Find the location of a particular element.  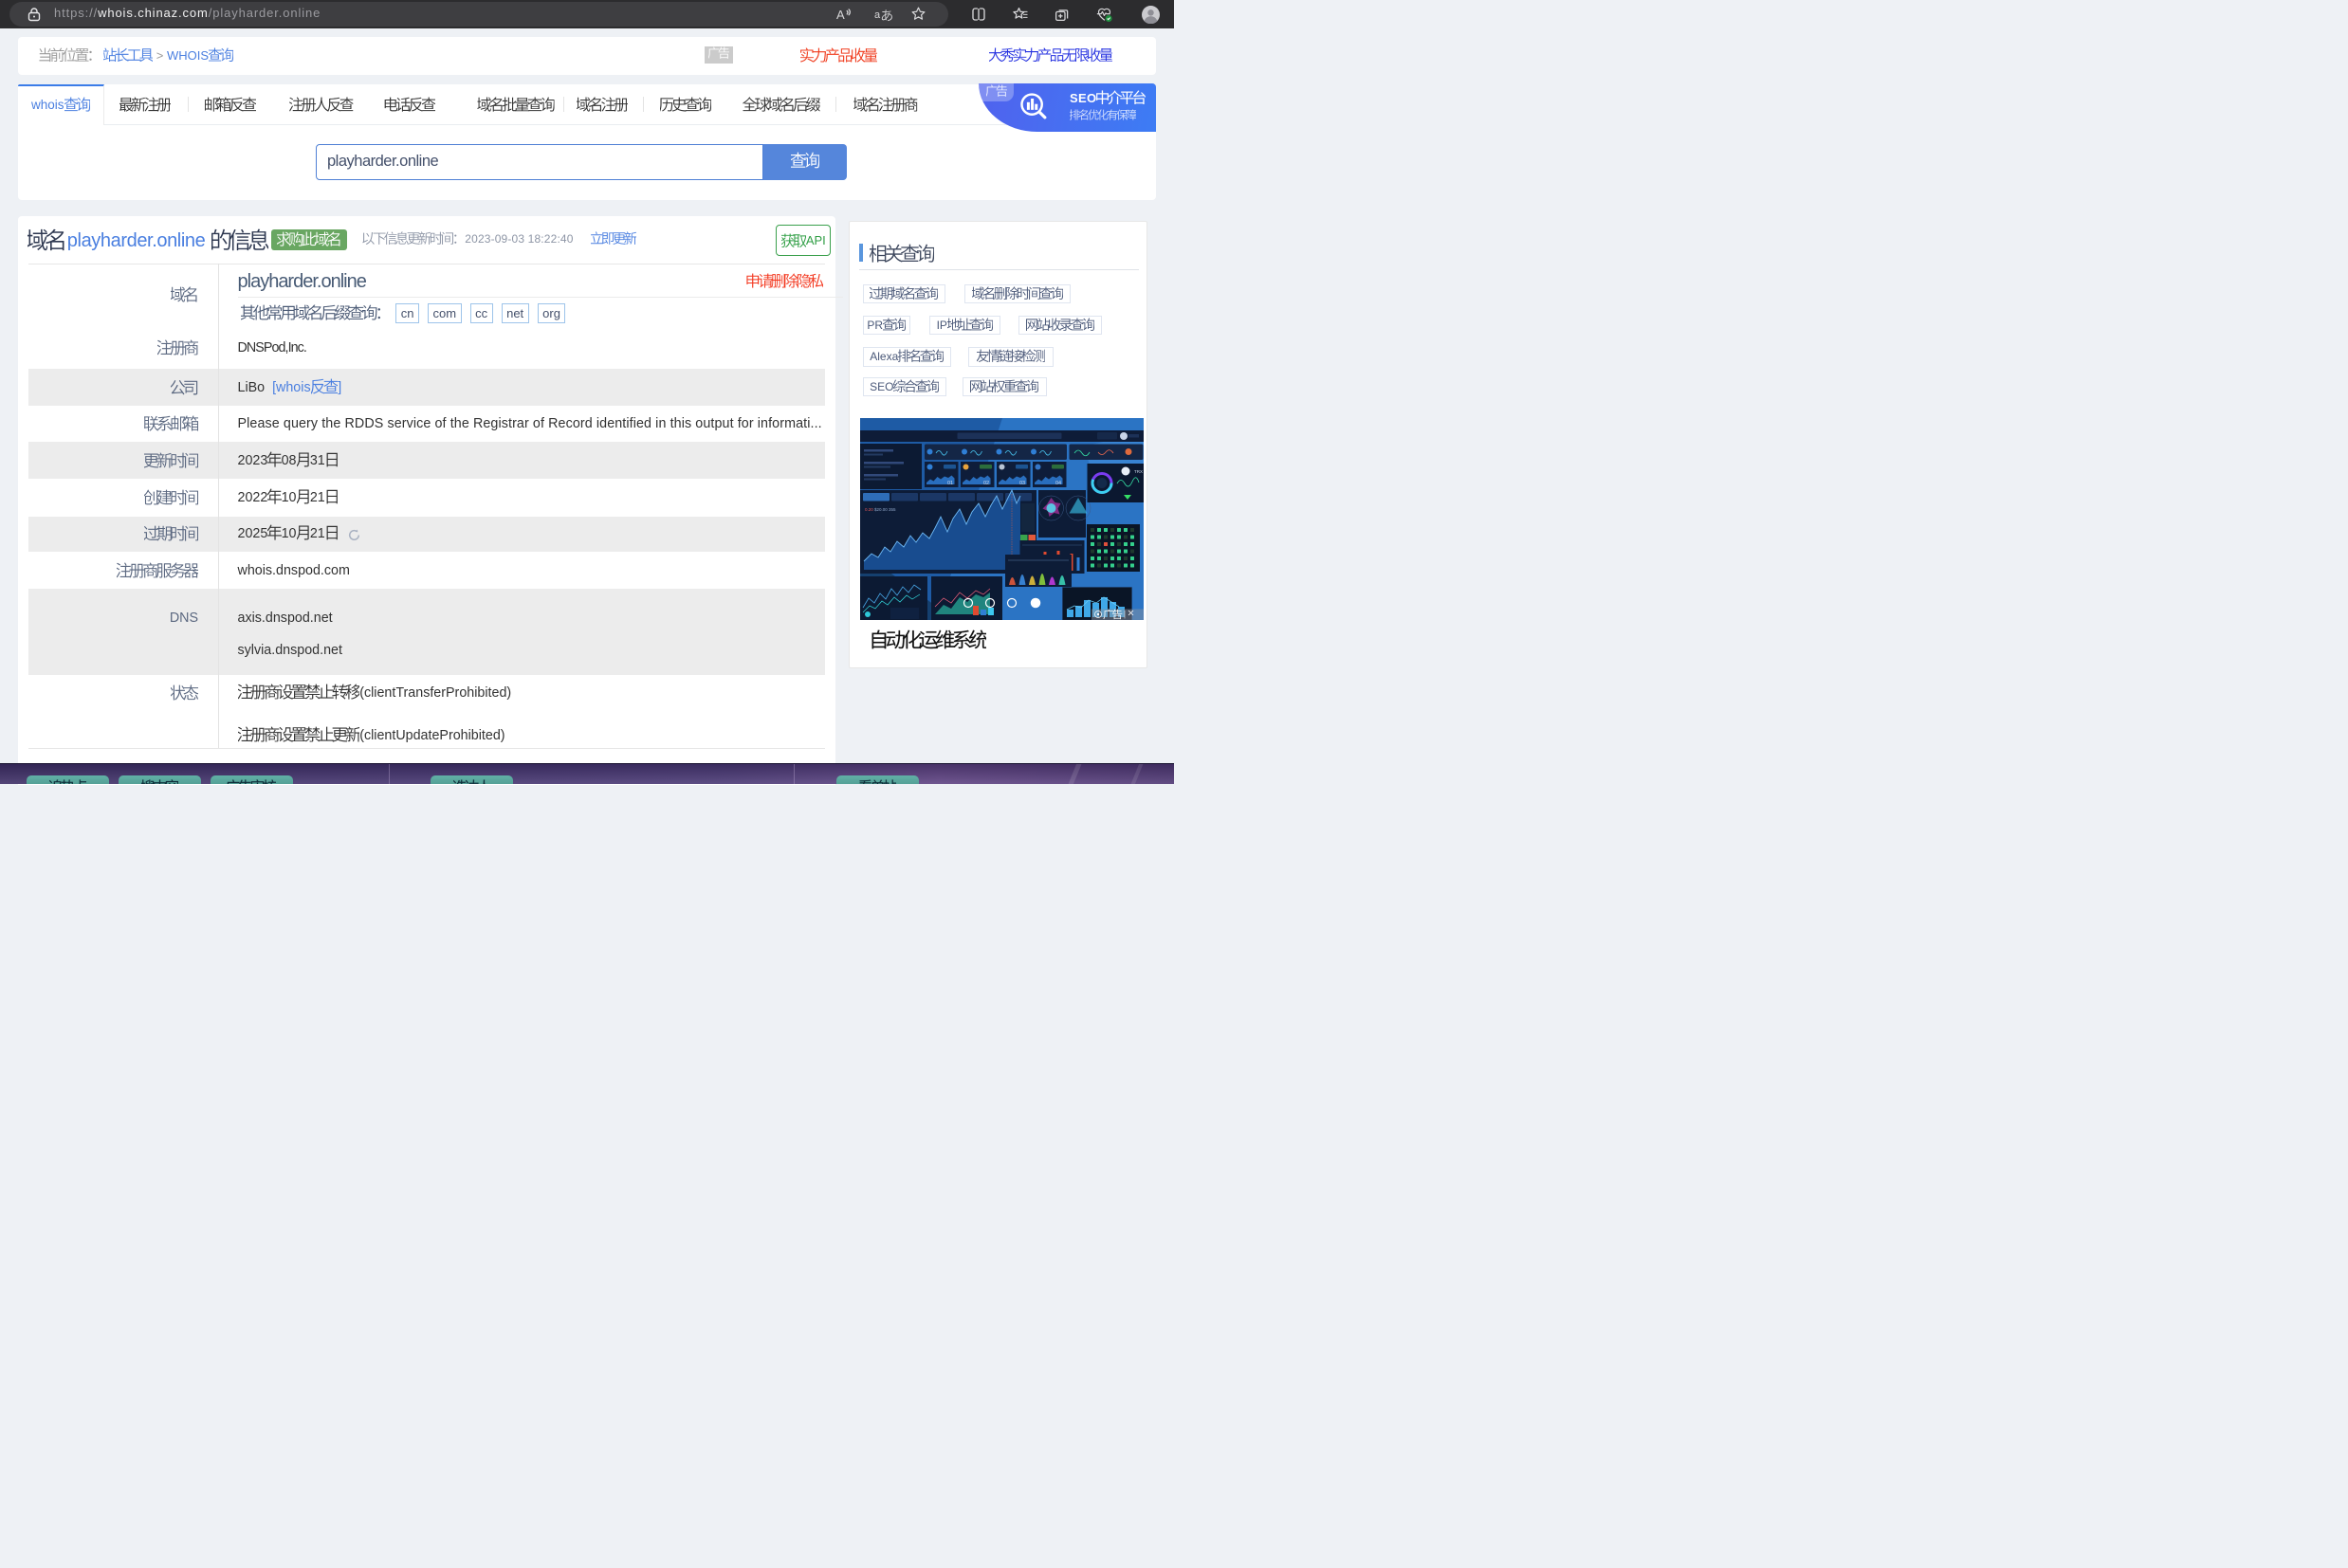

svg-text: A is located at coordinates (840, 15).